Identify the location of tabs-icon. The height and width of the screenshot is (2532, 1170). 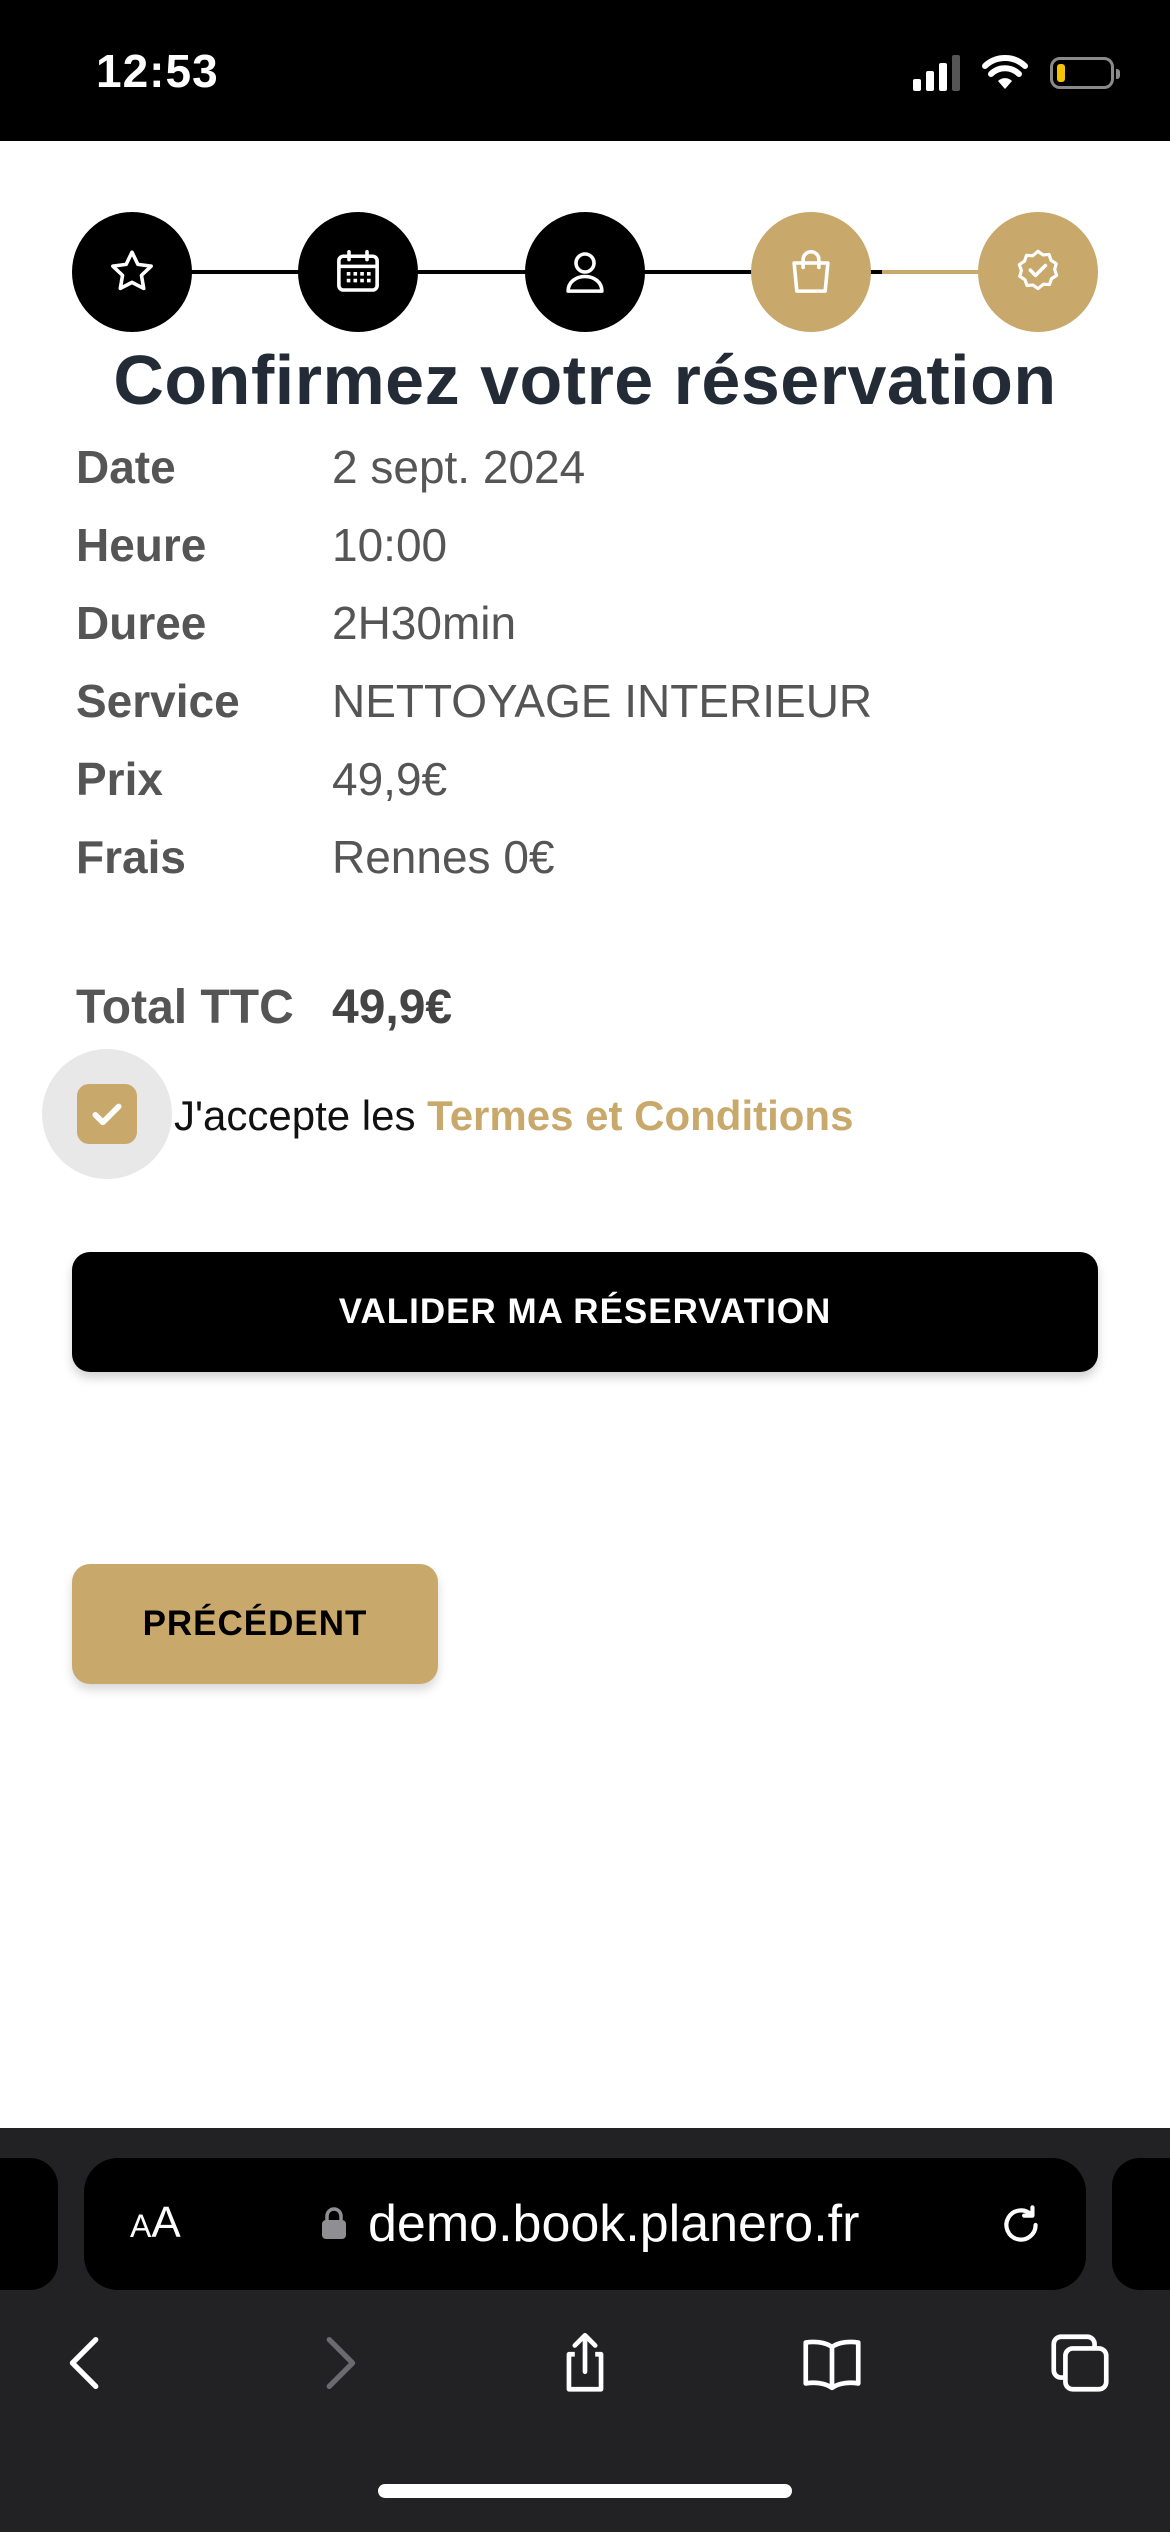
(1080, 2363).